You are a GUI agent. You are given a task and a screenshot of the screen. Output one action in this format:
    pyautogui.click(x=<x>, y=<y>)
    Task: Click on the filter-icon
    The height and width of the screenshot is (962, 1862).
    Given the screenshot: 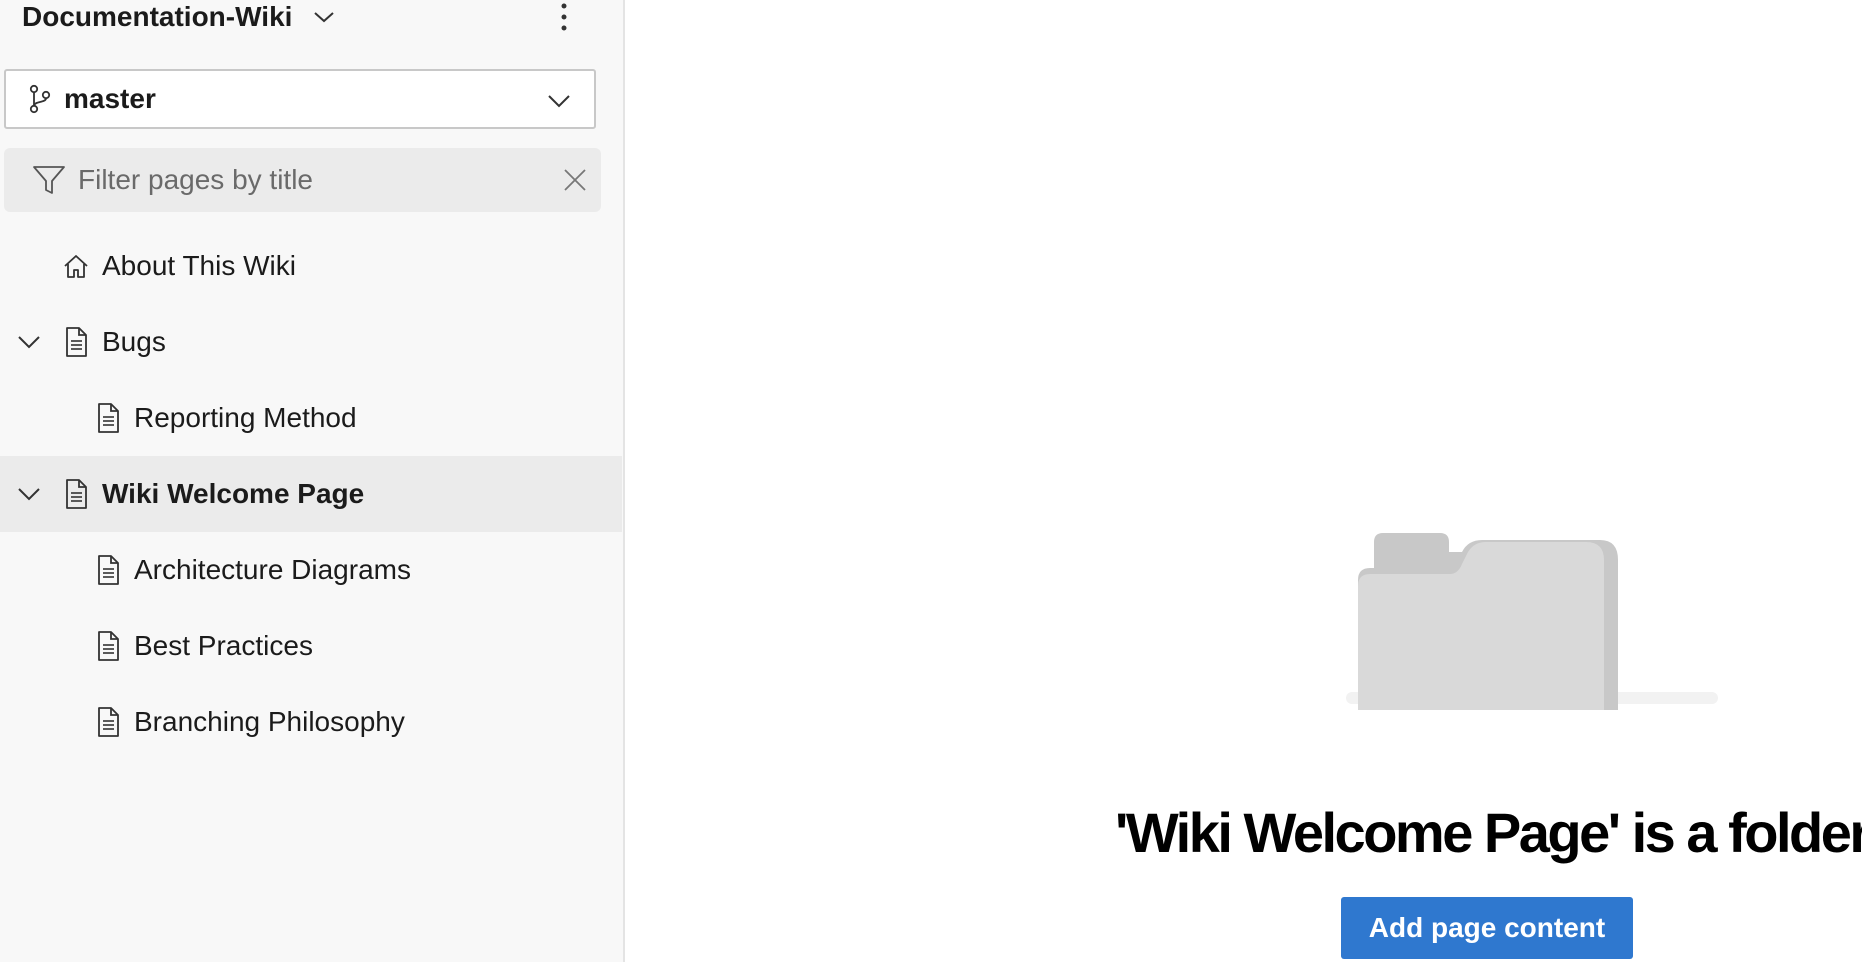 What is the action you would take?
    pyautogui.click(x=49, y=180)
    